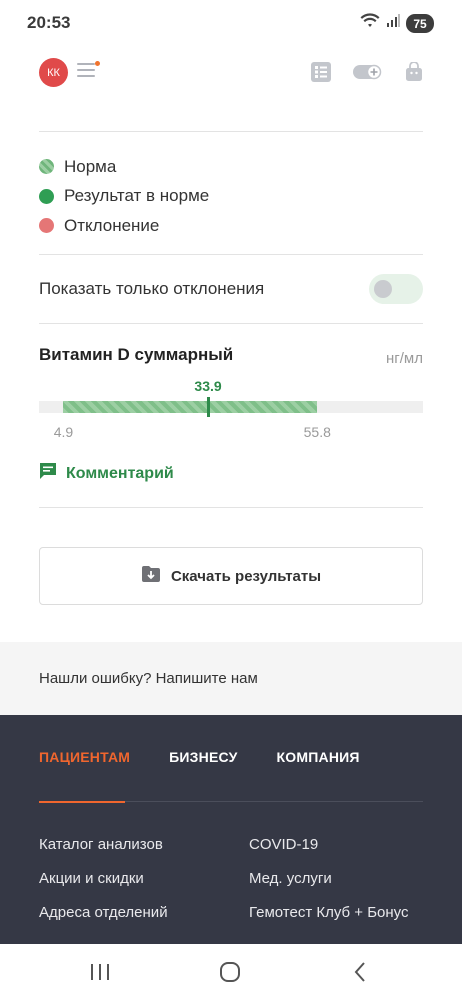 The height and width of the screenshot is (1000, 462). What do you see at coordinates (246, 576) in the screenshot?
I see `download-label: Скачать результаты` at bounding box center [246, 576].